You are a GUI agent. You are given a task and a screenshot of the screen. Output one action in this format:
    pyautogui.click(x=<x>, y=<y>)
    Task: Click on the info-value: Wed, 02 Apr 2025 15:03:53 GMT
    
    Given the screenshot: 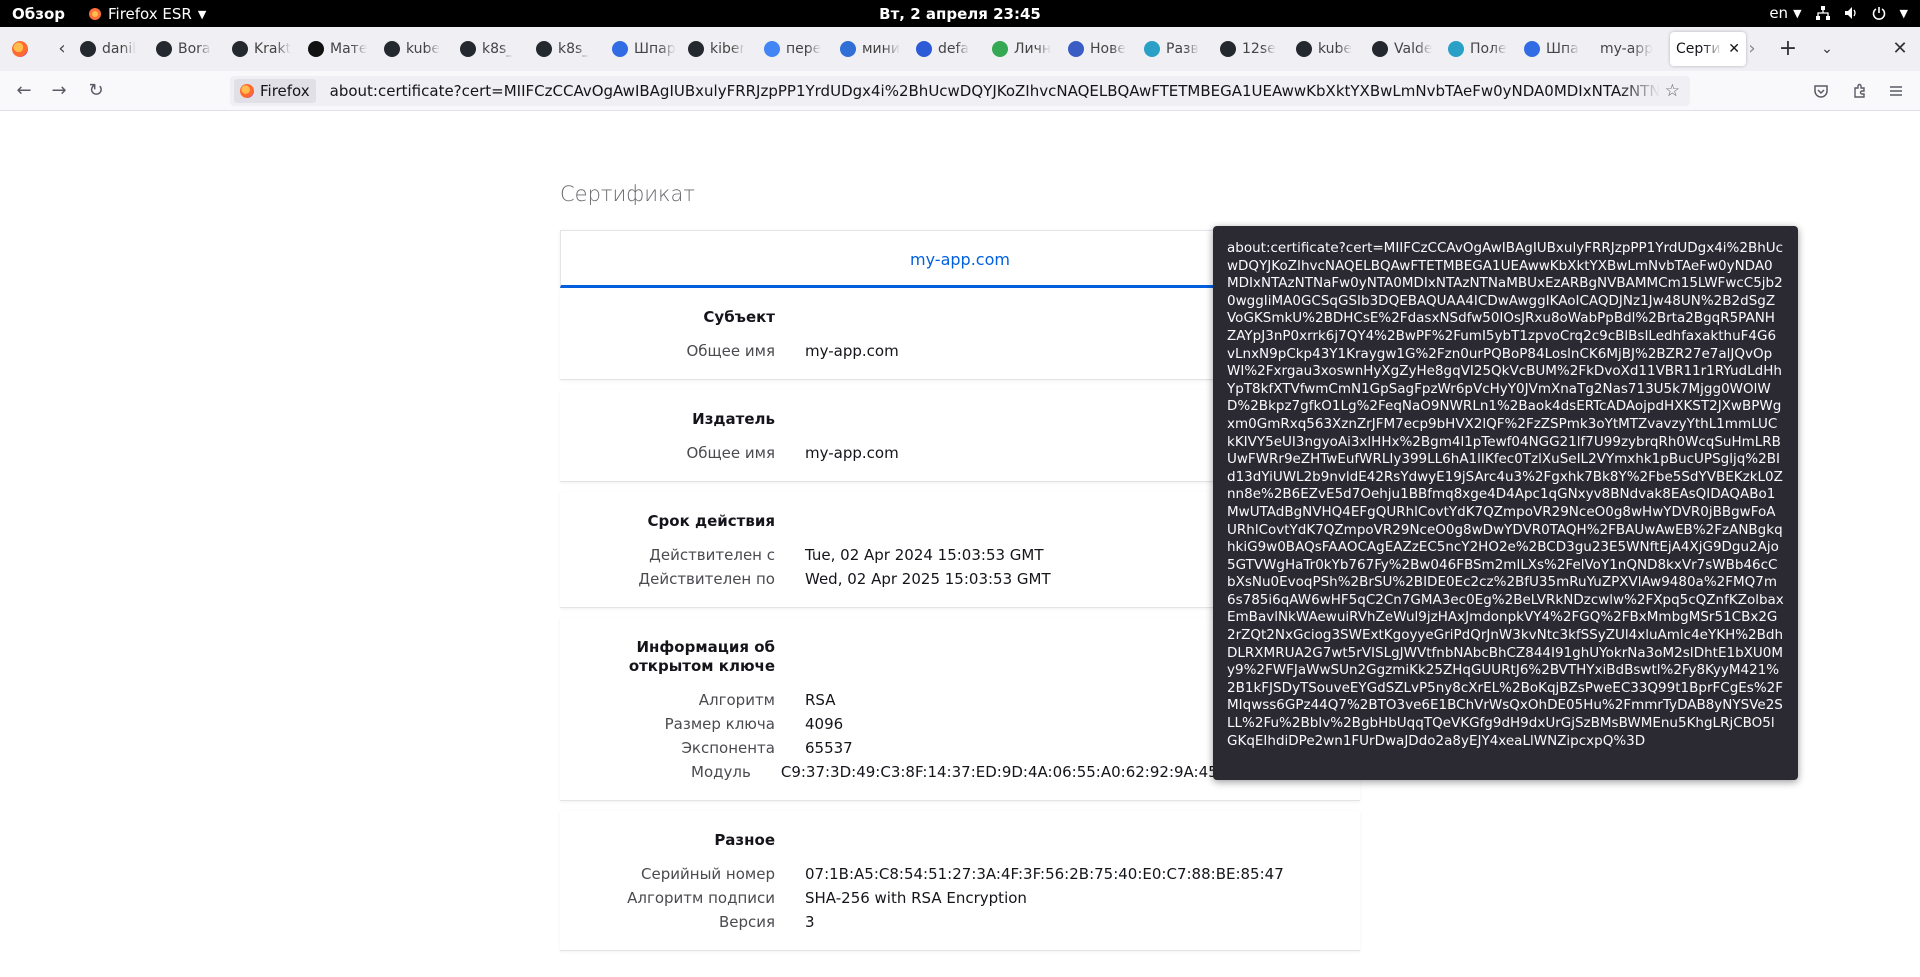 What is the action you would take?
    pyautogui.click(x=928, y=579)
    